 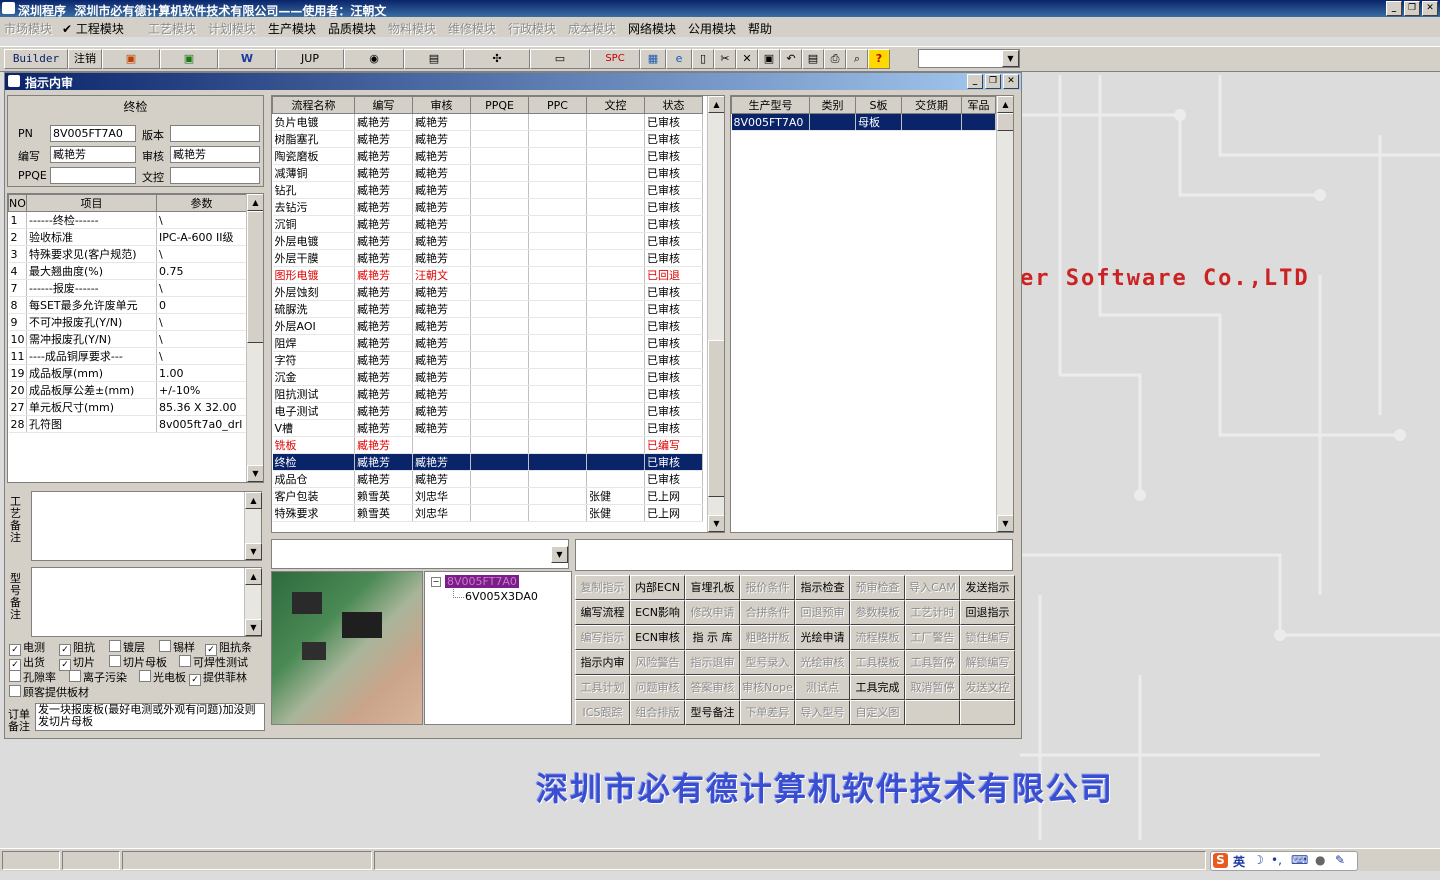 What do you see at coordinates (93, 175) in the screenshot?
I see `ppqe-field` at bounding box center [93, 175].